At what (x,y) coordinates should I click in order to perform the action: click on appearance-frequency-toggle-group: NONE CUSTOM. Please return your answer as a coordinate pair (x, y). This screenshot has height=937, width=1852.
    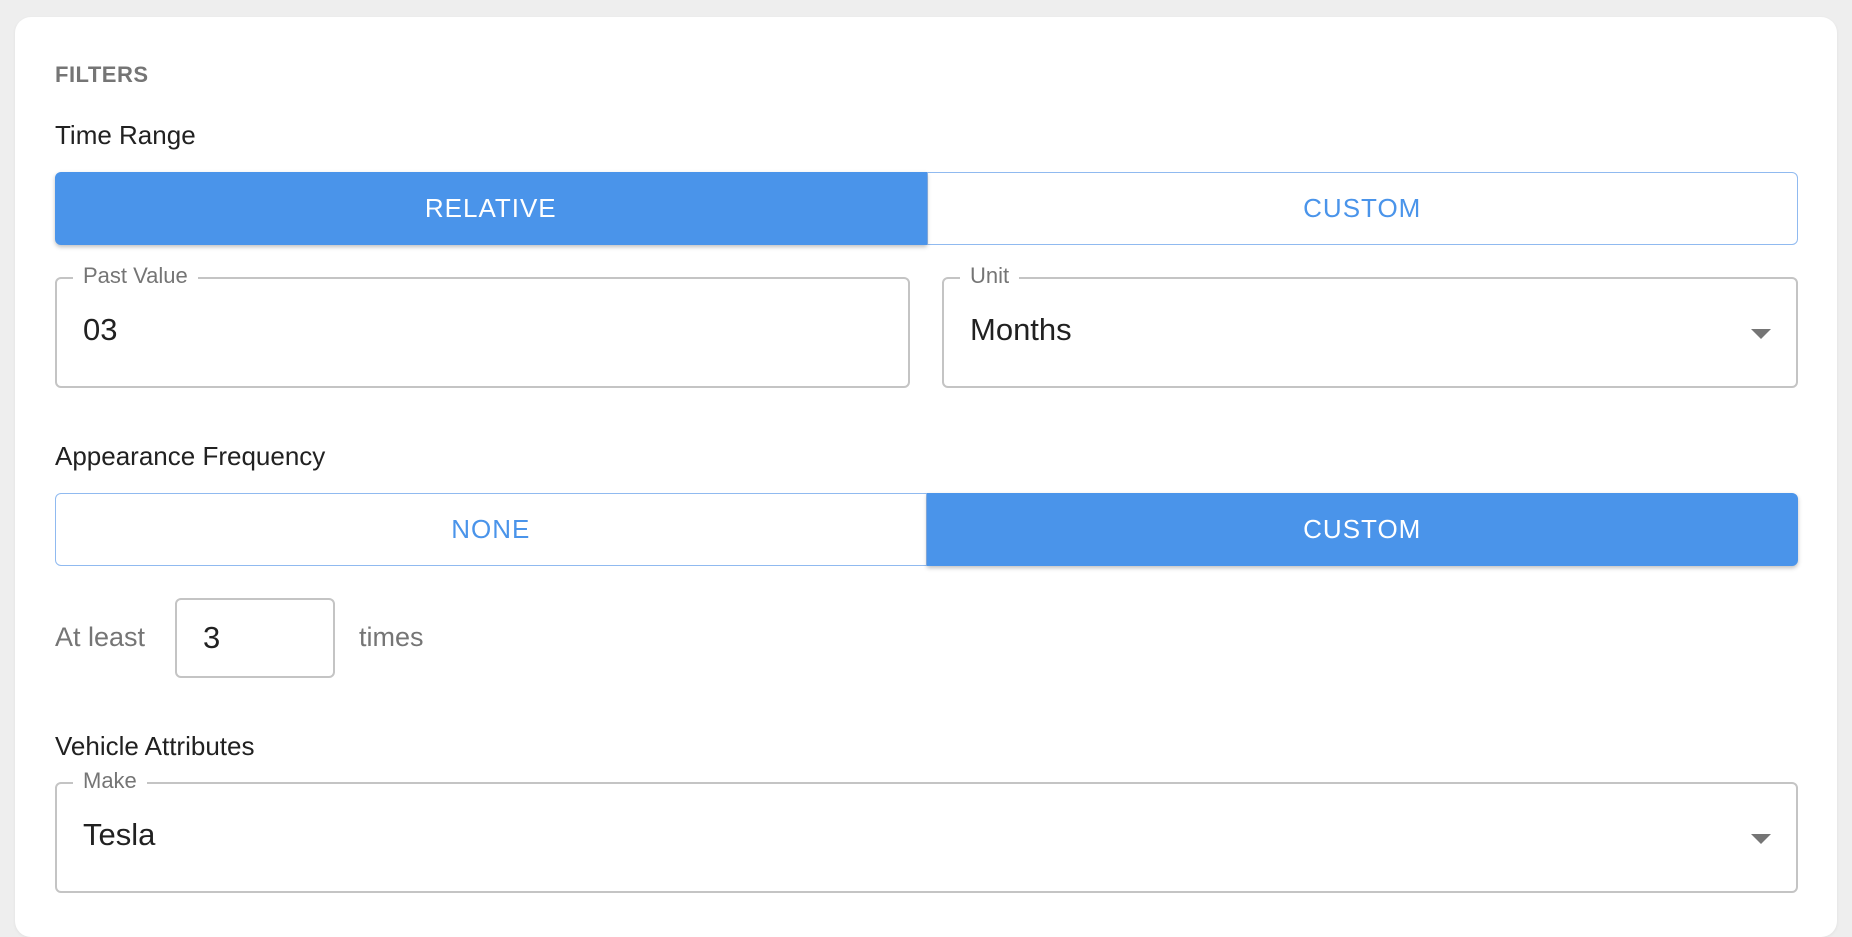
    Looking at the image, I should click on (926, 529).